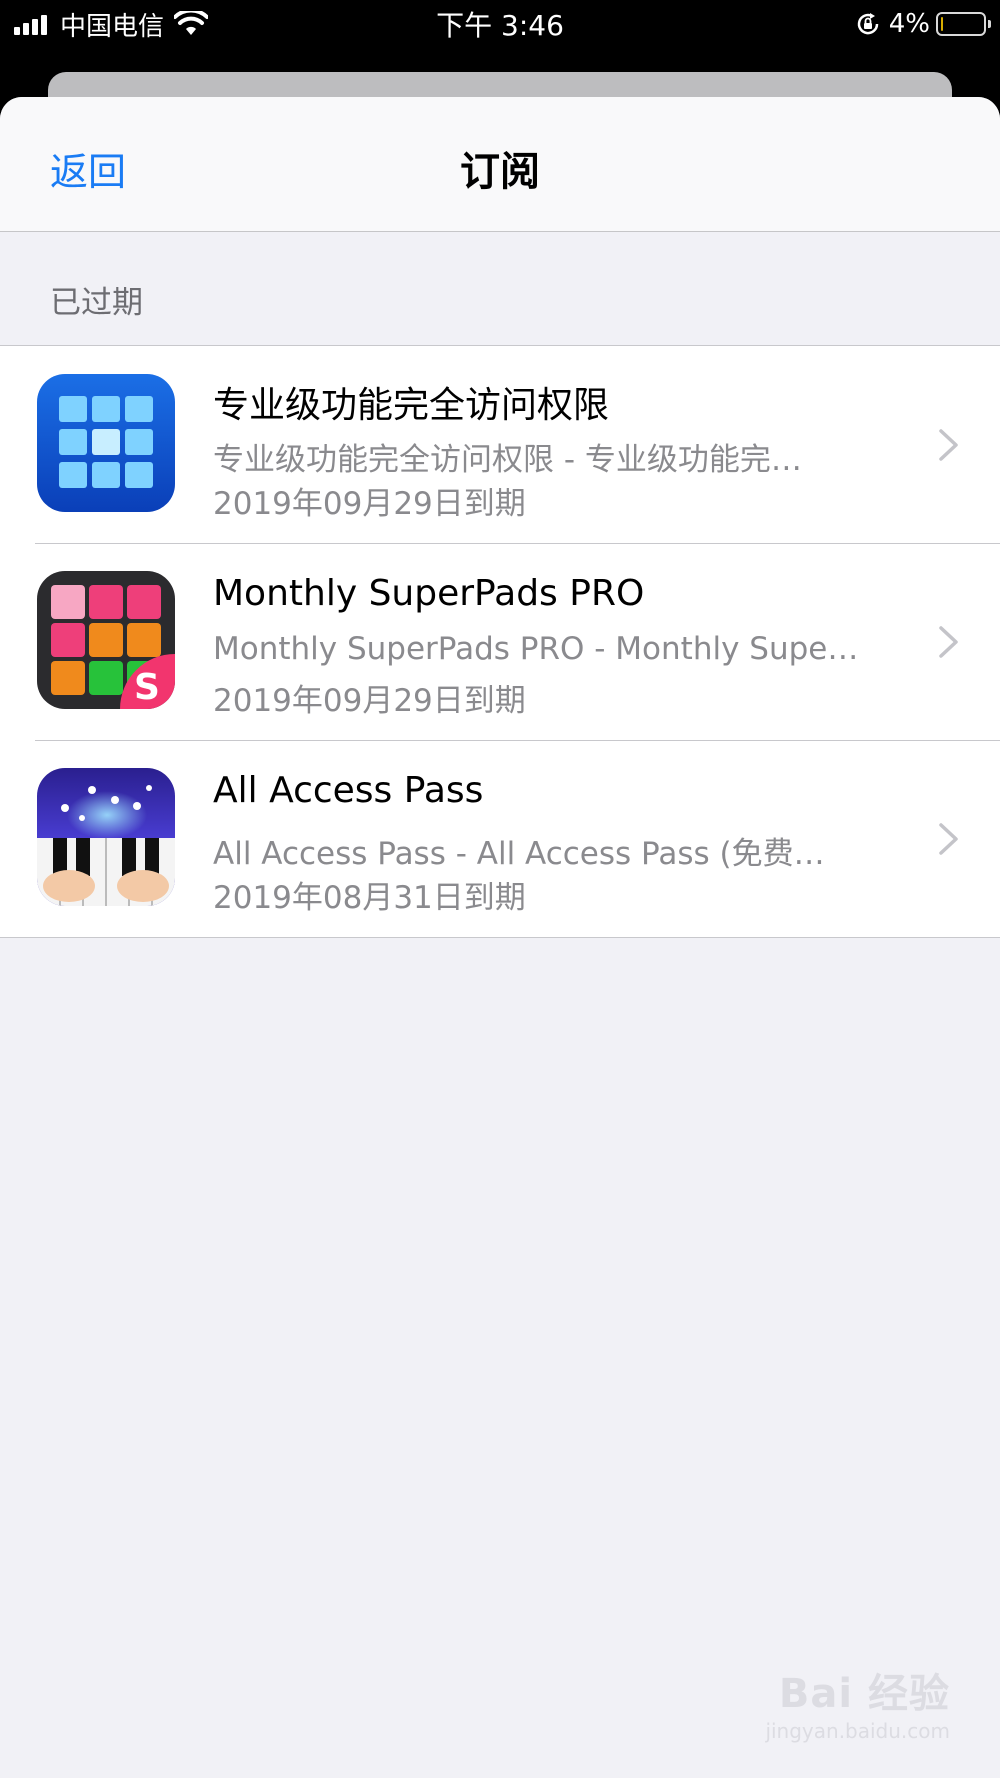  Describe the element at coordinates (942, 24) in the screenshot. I see `battery-level` at that location.